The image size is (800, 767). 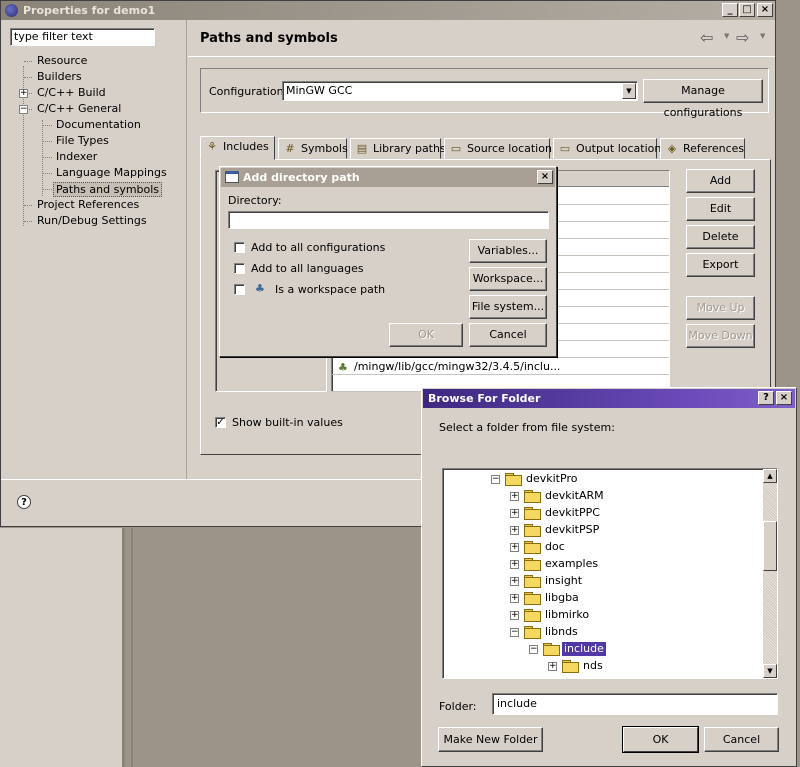 I want to click on all-languages-label: Add to all languages, so click(x=307, y=268).